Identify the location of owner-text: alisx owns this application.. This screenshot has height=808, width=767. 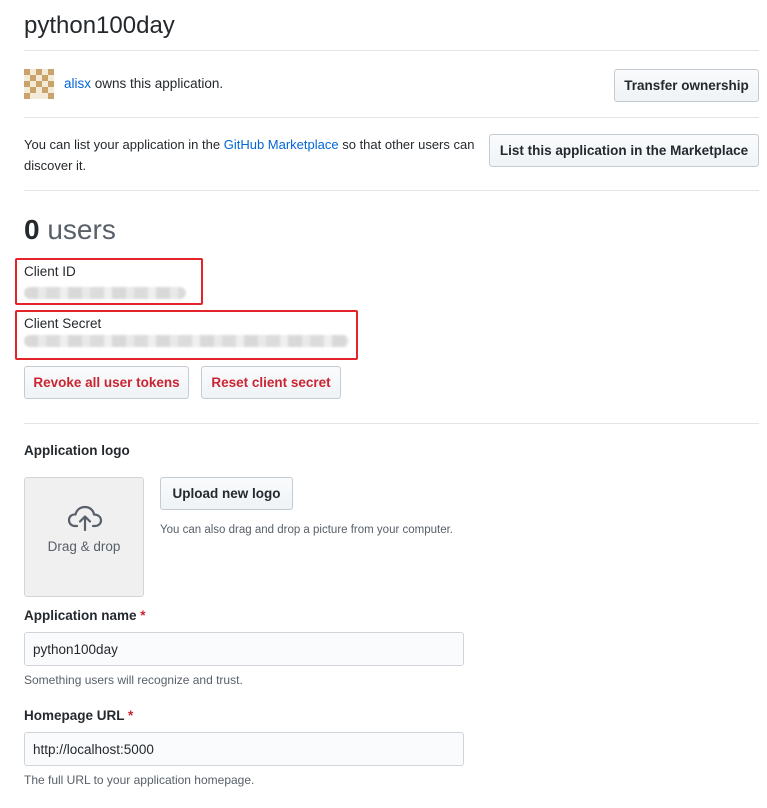
(143, 83).